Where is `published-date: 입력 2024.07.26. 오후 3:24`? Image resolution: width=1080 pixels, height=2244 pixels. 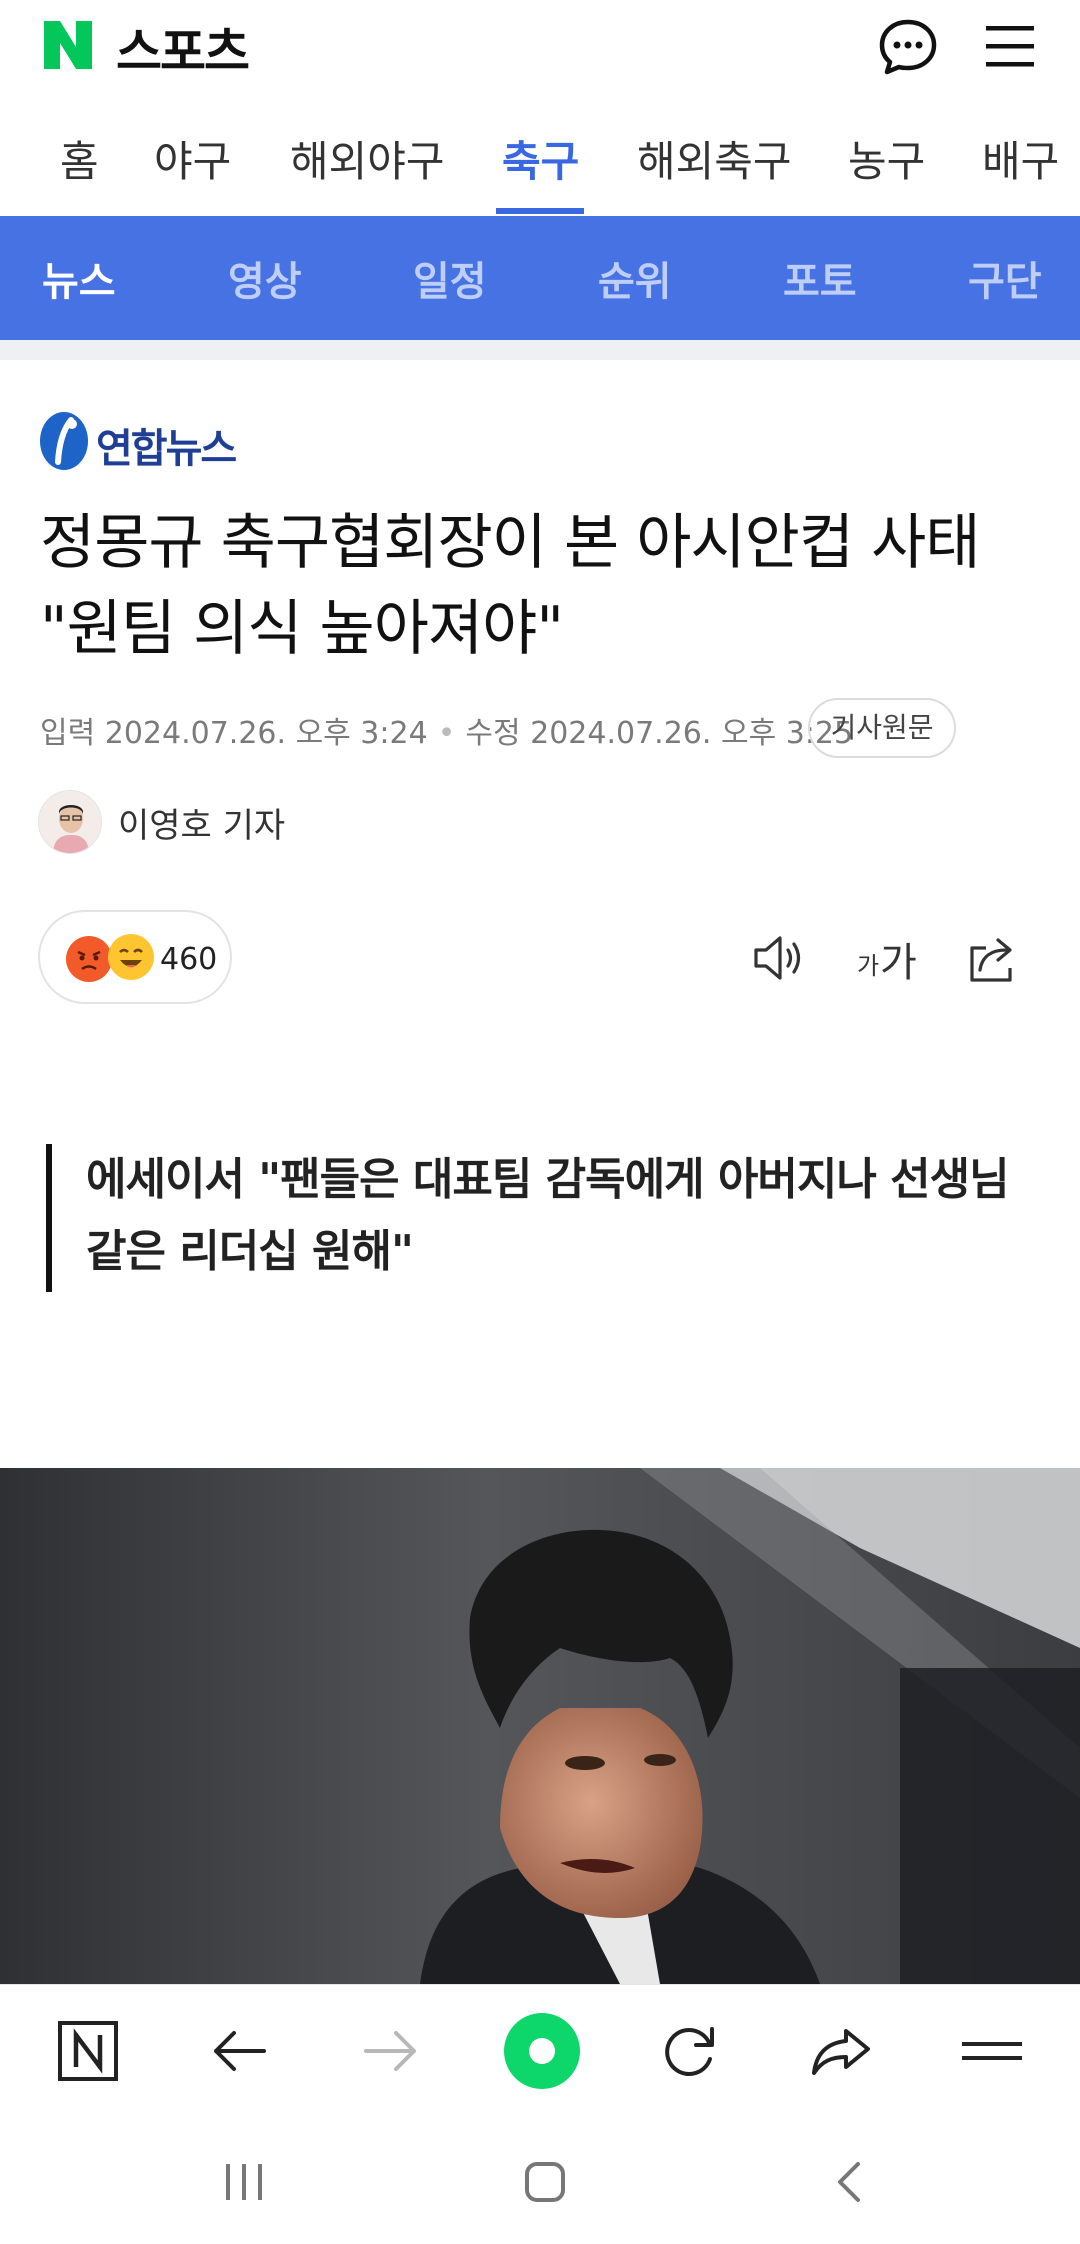
published-date: 입력 2024.07.26. 오후 3:24 is located at coordinates (234, 733).